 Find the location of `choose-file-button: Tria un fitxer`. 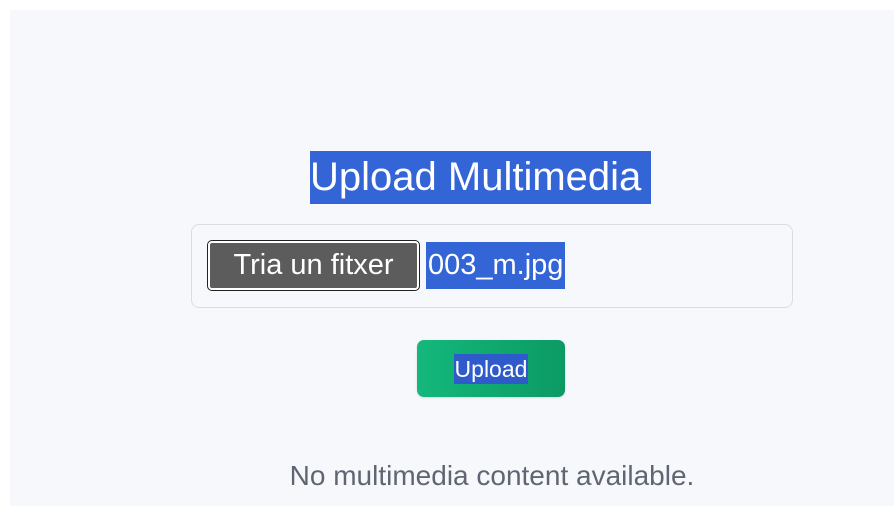

choose-file-button: Tria un fitxer is located at coordinates (313, 265).